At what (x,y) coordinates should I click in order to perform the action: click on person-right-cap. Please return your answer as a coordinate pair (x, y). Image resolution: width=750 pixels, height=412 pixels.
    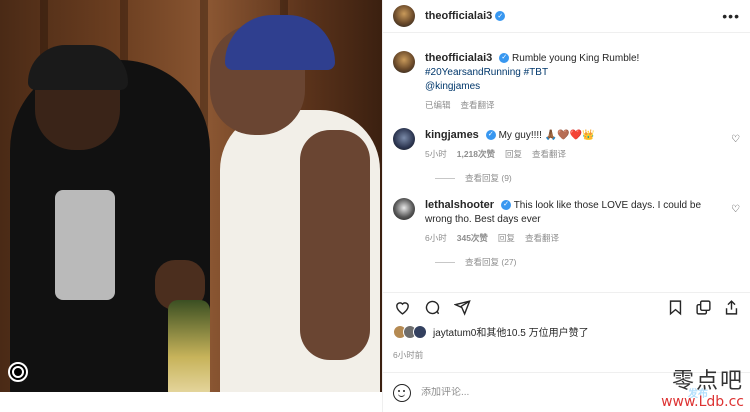
    Looking at the image, I should click on (280, 42).